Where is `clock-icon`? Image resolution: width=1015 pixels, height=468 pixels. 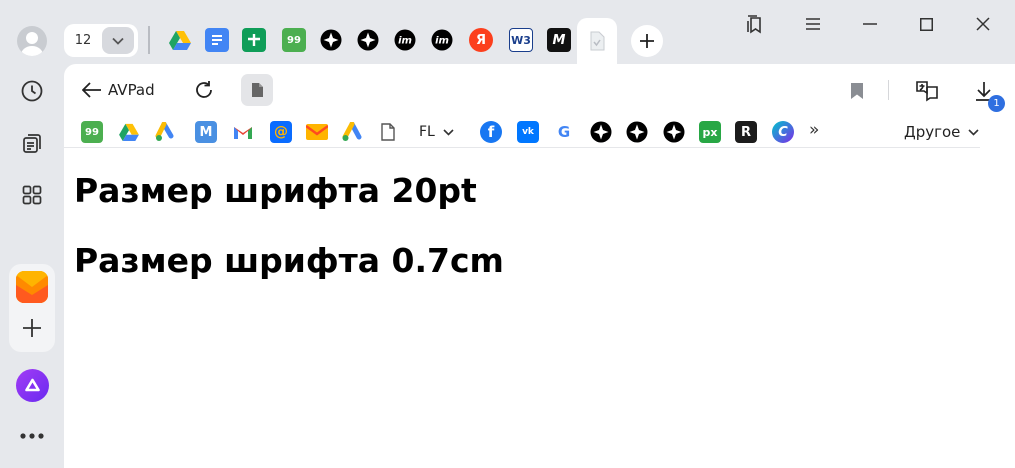
clock-icon is located at coordinates (32, 91).